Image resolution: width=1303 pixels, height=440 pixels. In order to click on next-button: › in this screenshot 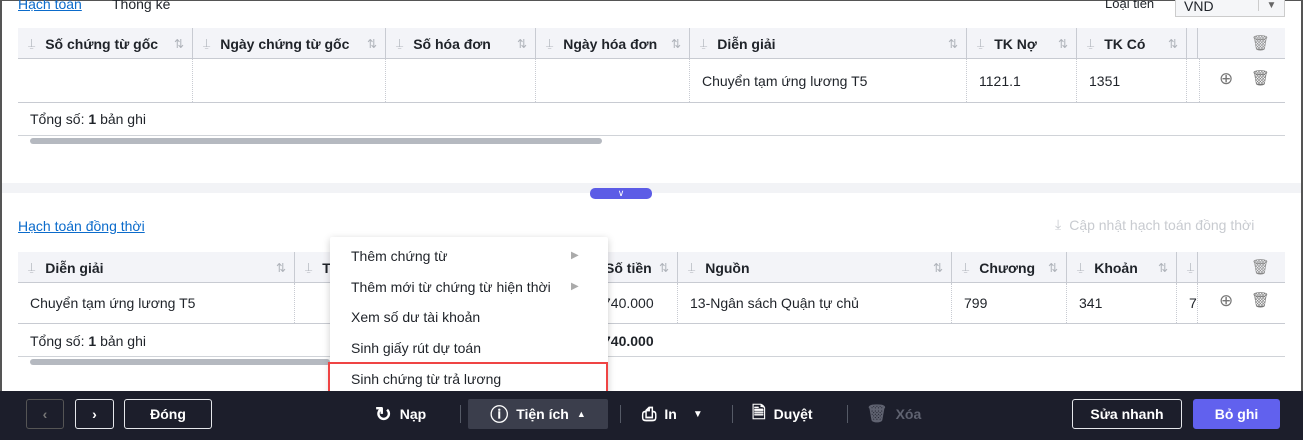, I will do `click(94, 414)`.